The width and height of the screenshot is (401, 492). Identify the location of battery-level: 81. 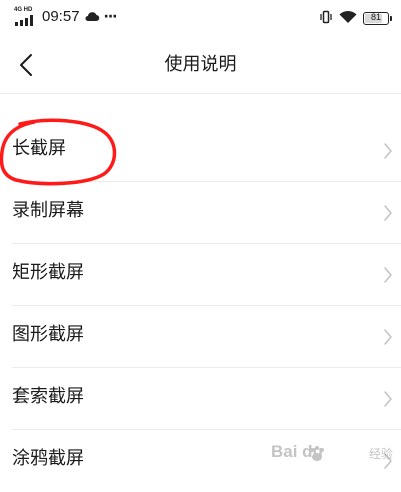
(375, 17).